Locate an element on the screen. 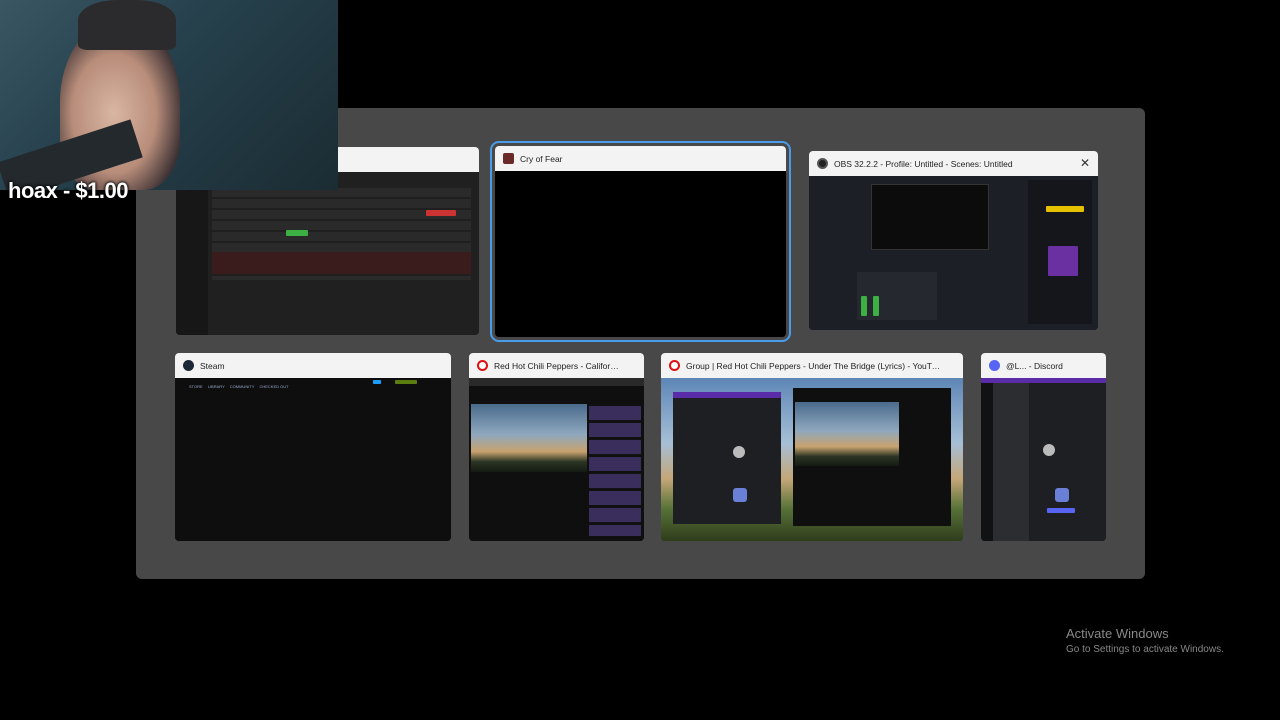 This screenshot has width=1280, height=720. discord-server-rail is located at coordinates (987, 459).